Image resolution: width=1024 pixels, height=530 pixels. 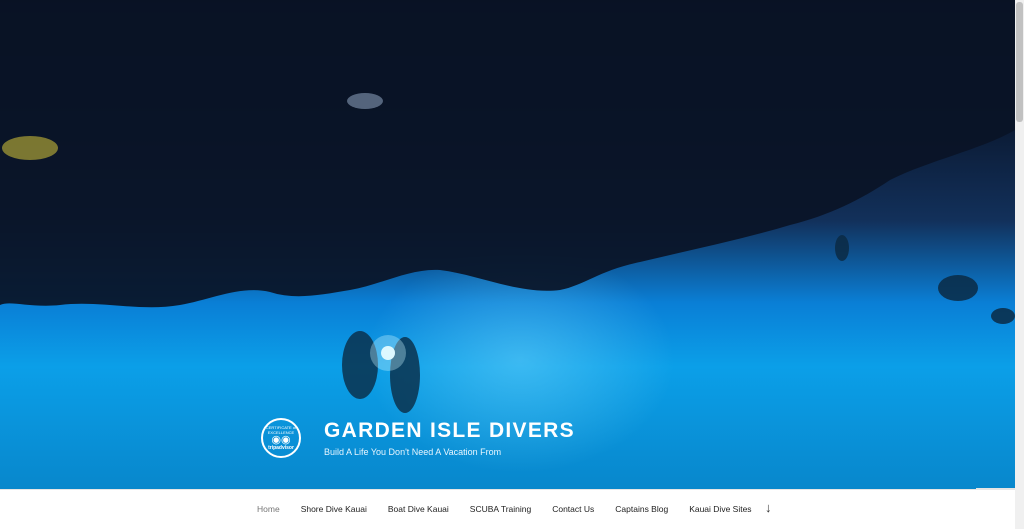 I want to click on nav-item-kauai-dive-sites: Kauai Dive Sites, so click(x=720, y=509).